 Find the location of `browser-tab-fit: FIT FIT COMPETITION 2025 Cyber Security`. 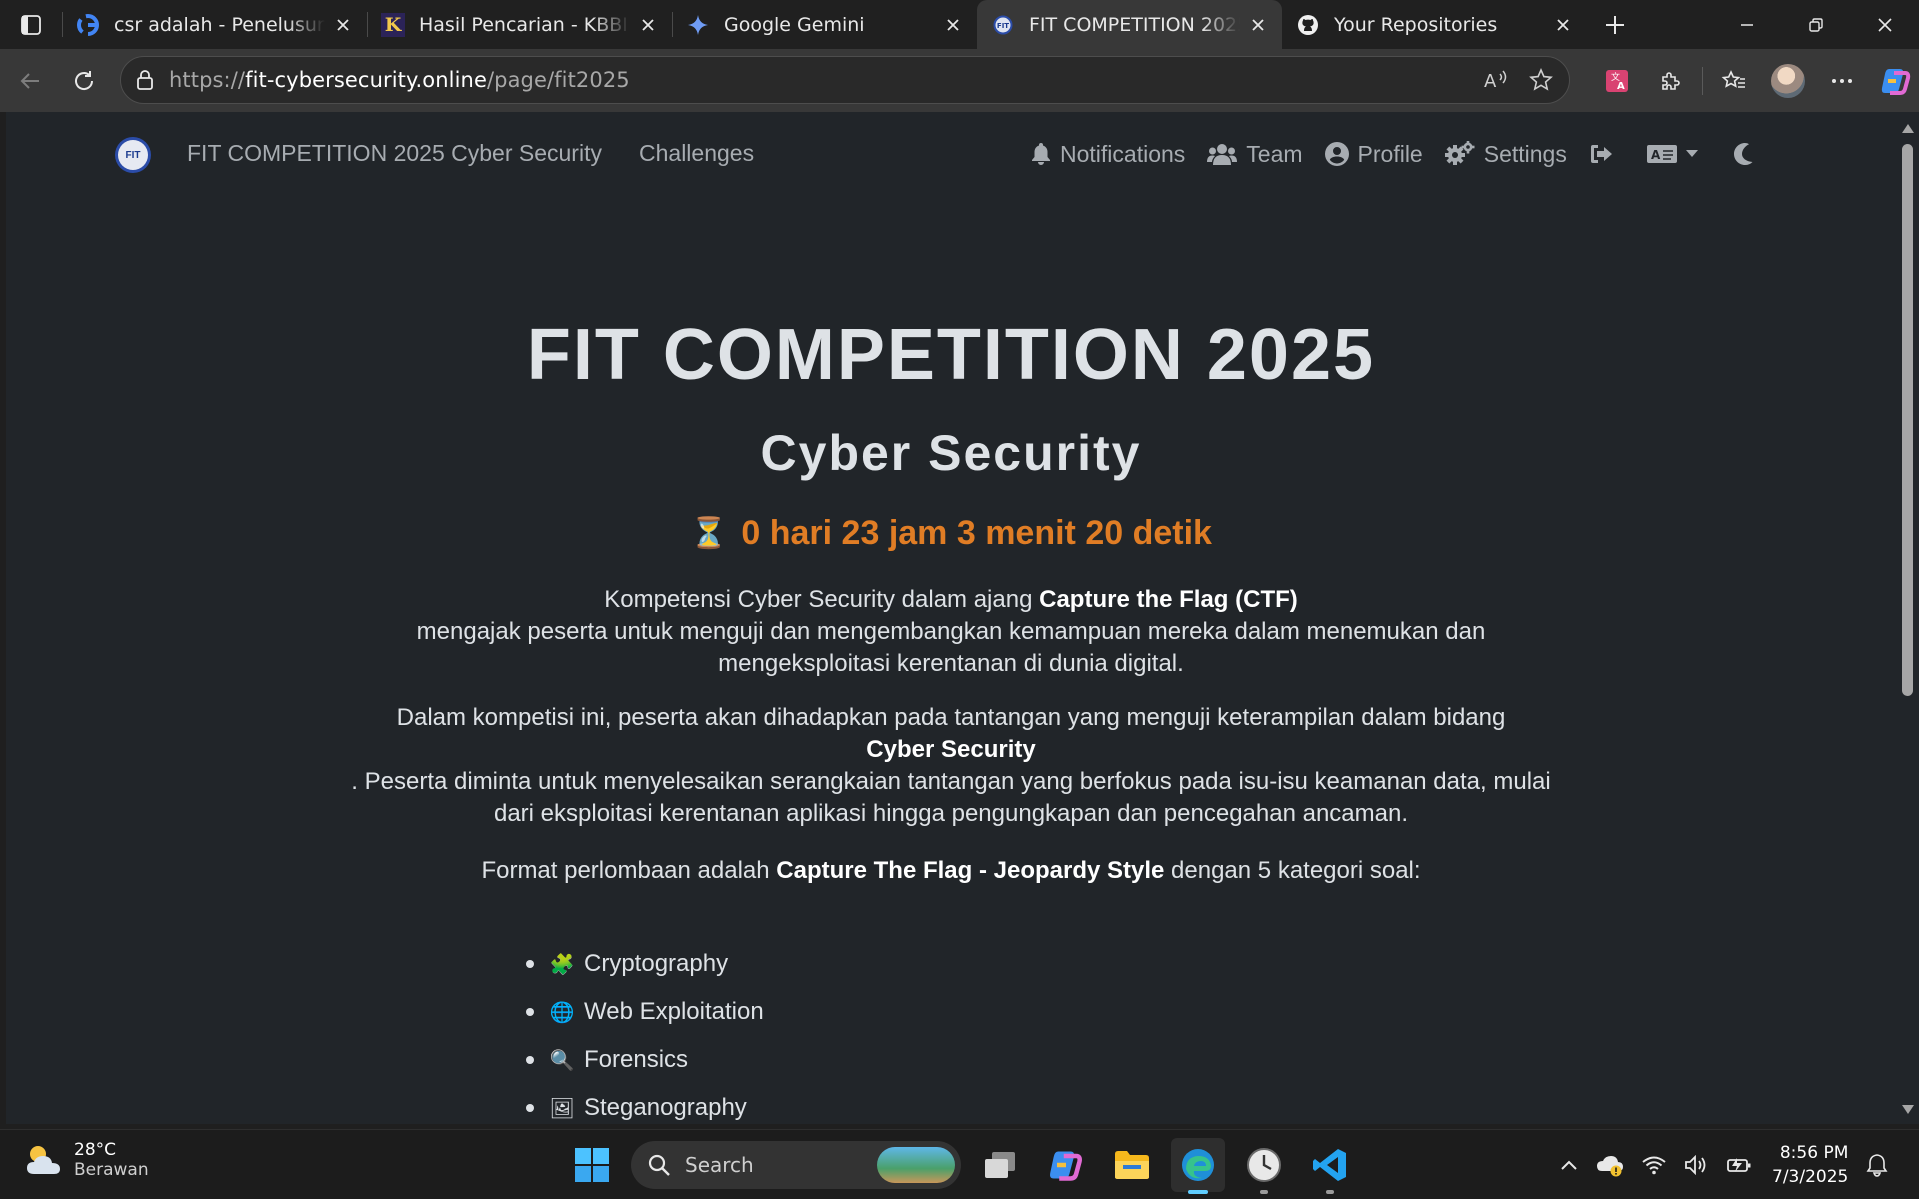

browser-tab-fit: FIT FIT COMPETITION 2025 Cyber Security is located at coordinates (1129, 24).